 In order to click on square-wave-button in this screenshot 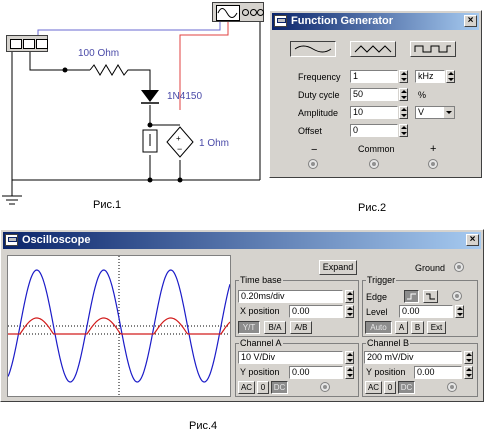, I will do `click(433, 49)`.